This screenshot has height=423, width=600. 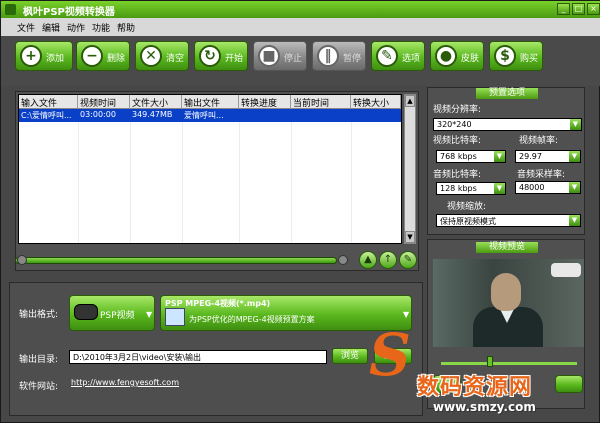 I want to click on seek-start-knob, so click(x=22, y=260).